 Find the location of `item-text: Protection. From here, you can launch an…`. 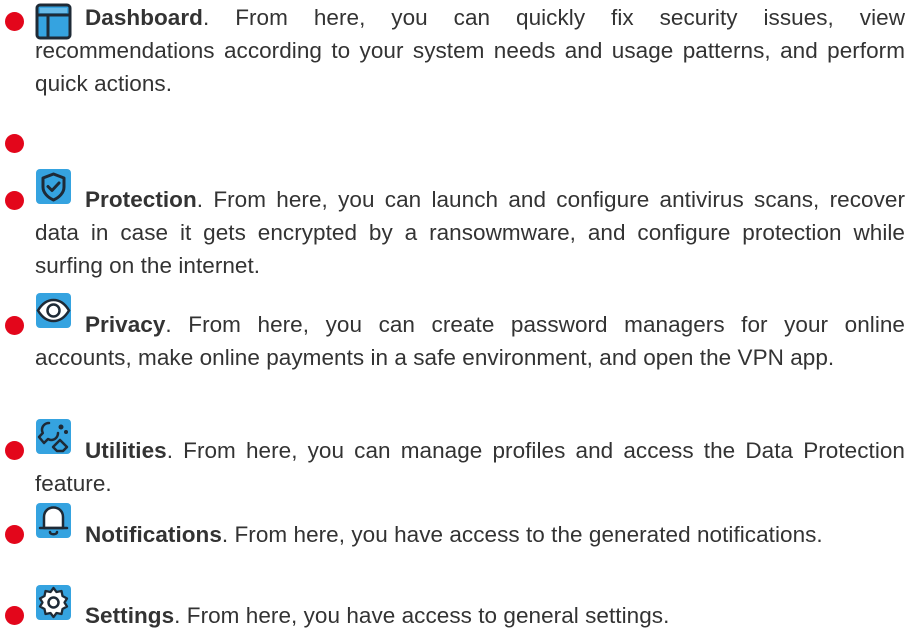

item-text: Protection. From here, you can launch an… is located at coordinates (470, 232).